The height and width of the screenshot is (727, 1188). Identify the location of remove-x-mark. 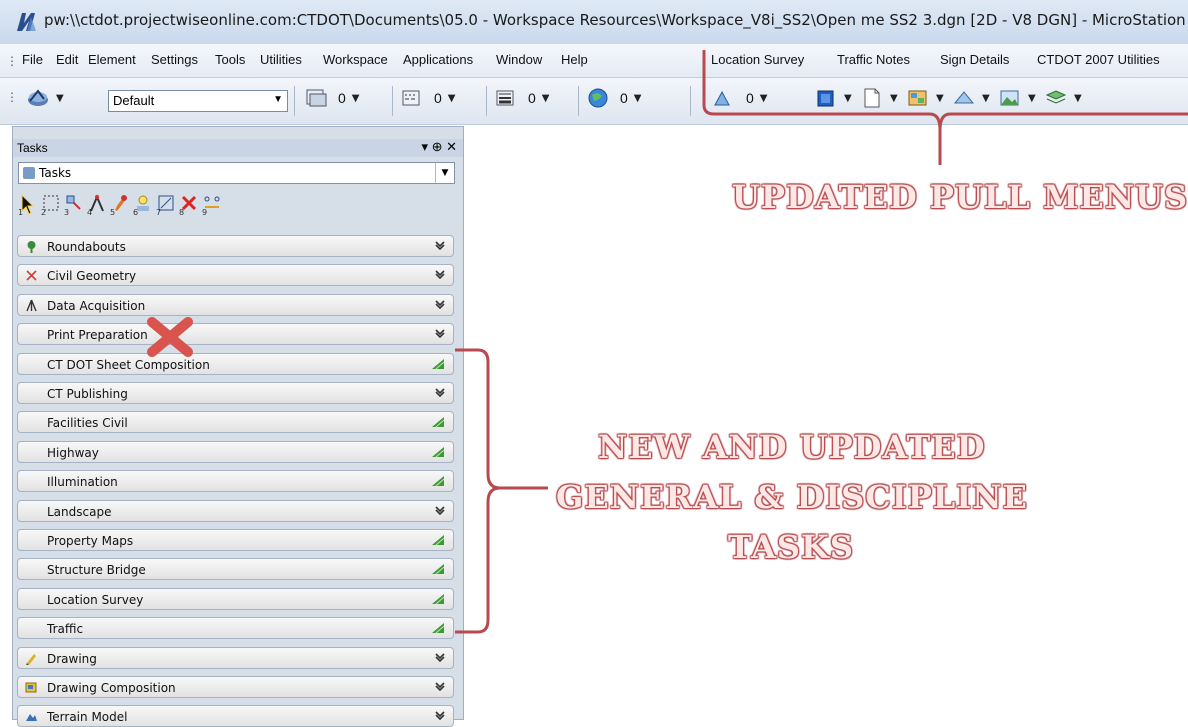
(170, 337).